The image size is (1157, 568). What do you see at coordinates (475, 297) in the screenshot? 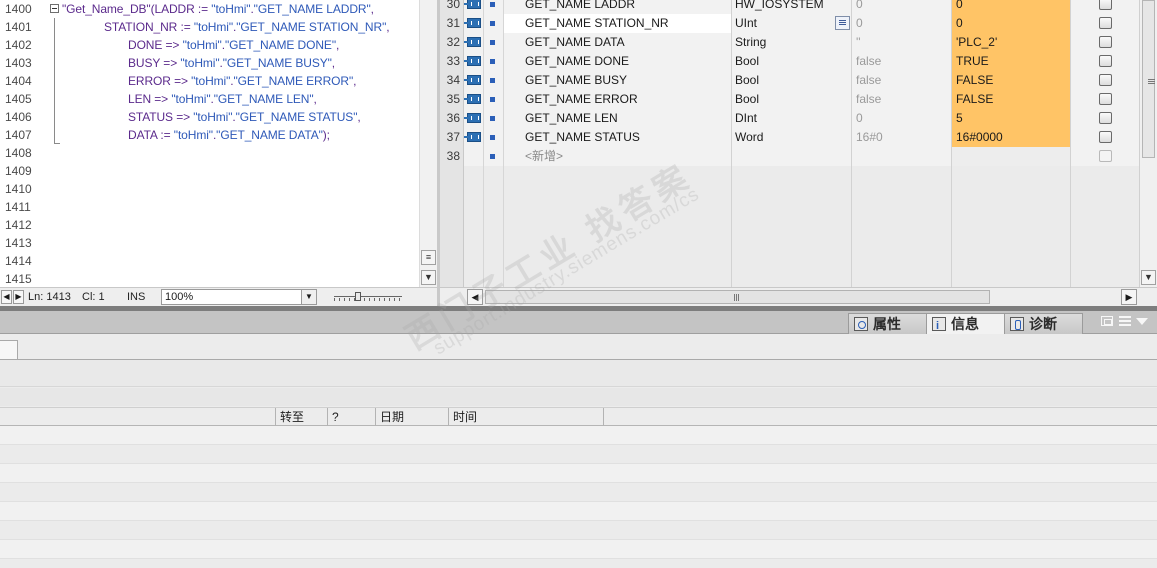
I see `scroll-left-icon: ◀` at bounding box center [475, 297].